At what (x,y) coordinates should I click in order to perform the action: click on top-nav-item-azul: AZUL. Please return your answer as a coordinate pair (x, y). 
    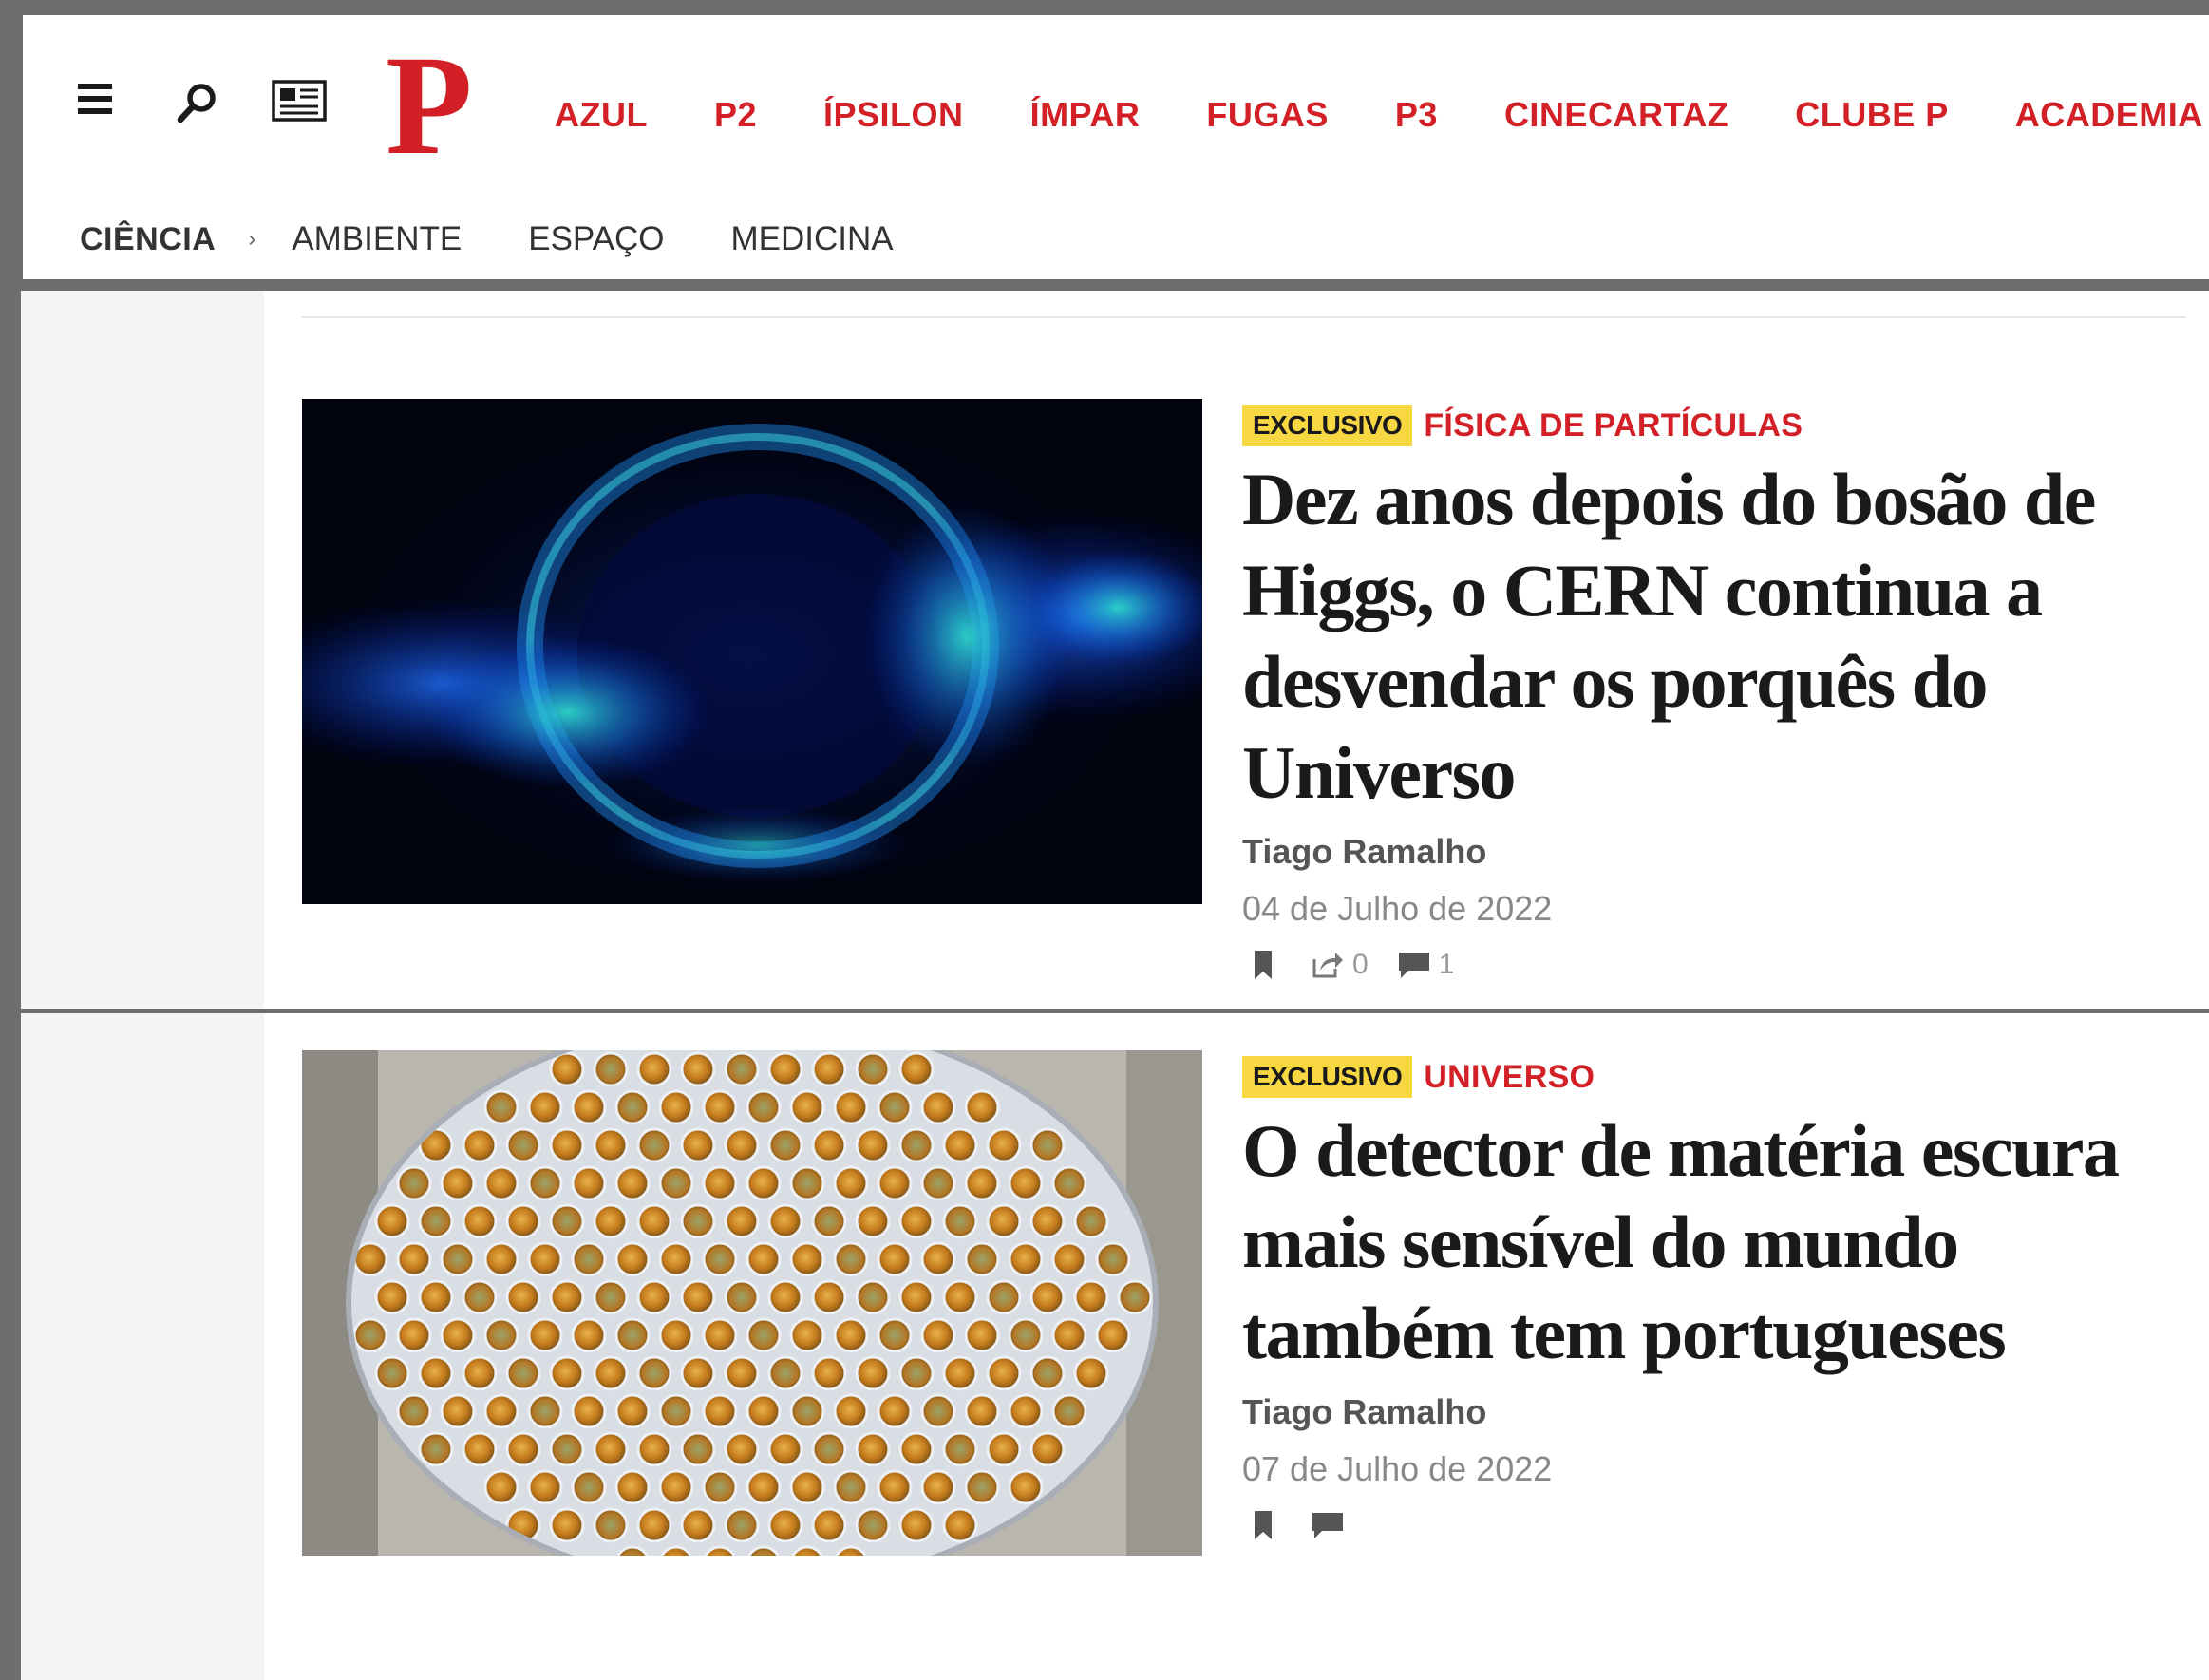
    Looking at the image, I should click on (601, 115).